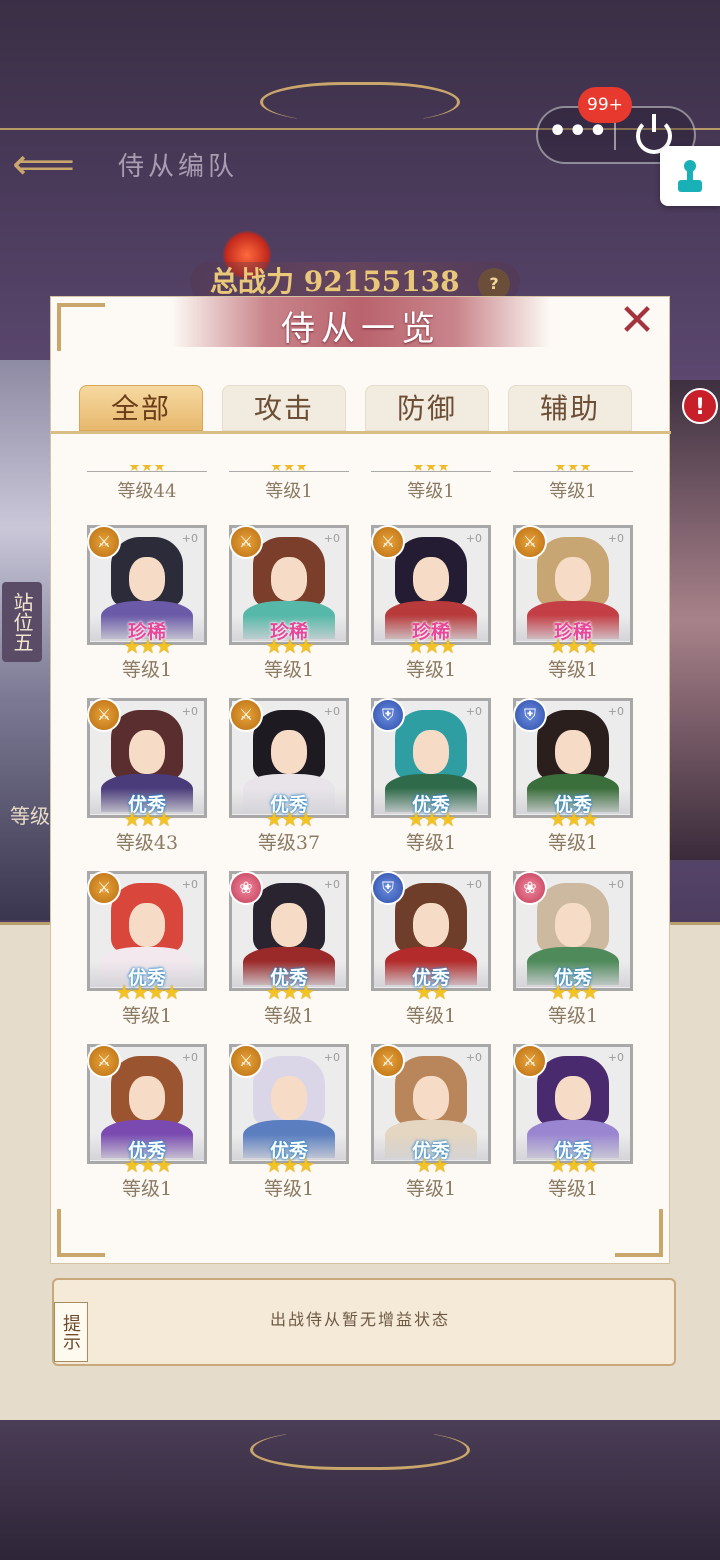  What do you see at coordinates (289, 778) in the screenshot?
I see `attendant-card: +0 ⚔ 优秀 ★★★ 等级37` at bounding box center [289, 778].